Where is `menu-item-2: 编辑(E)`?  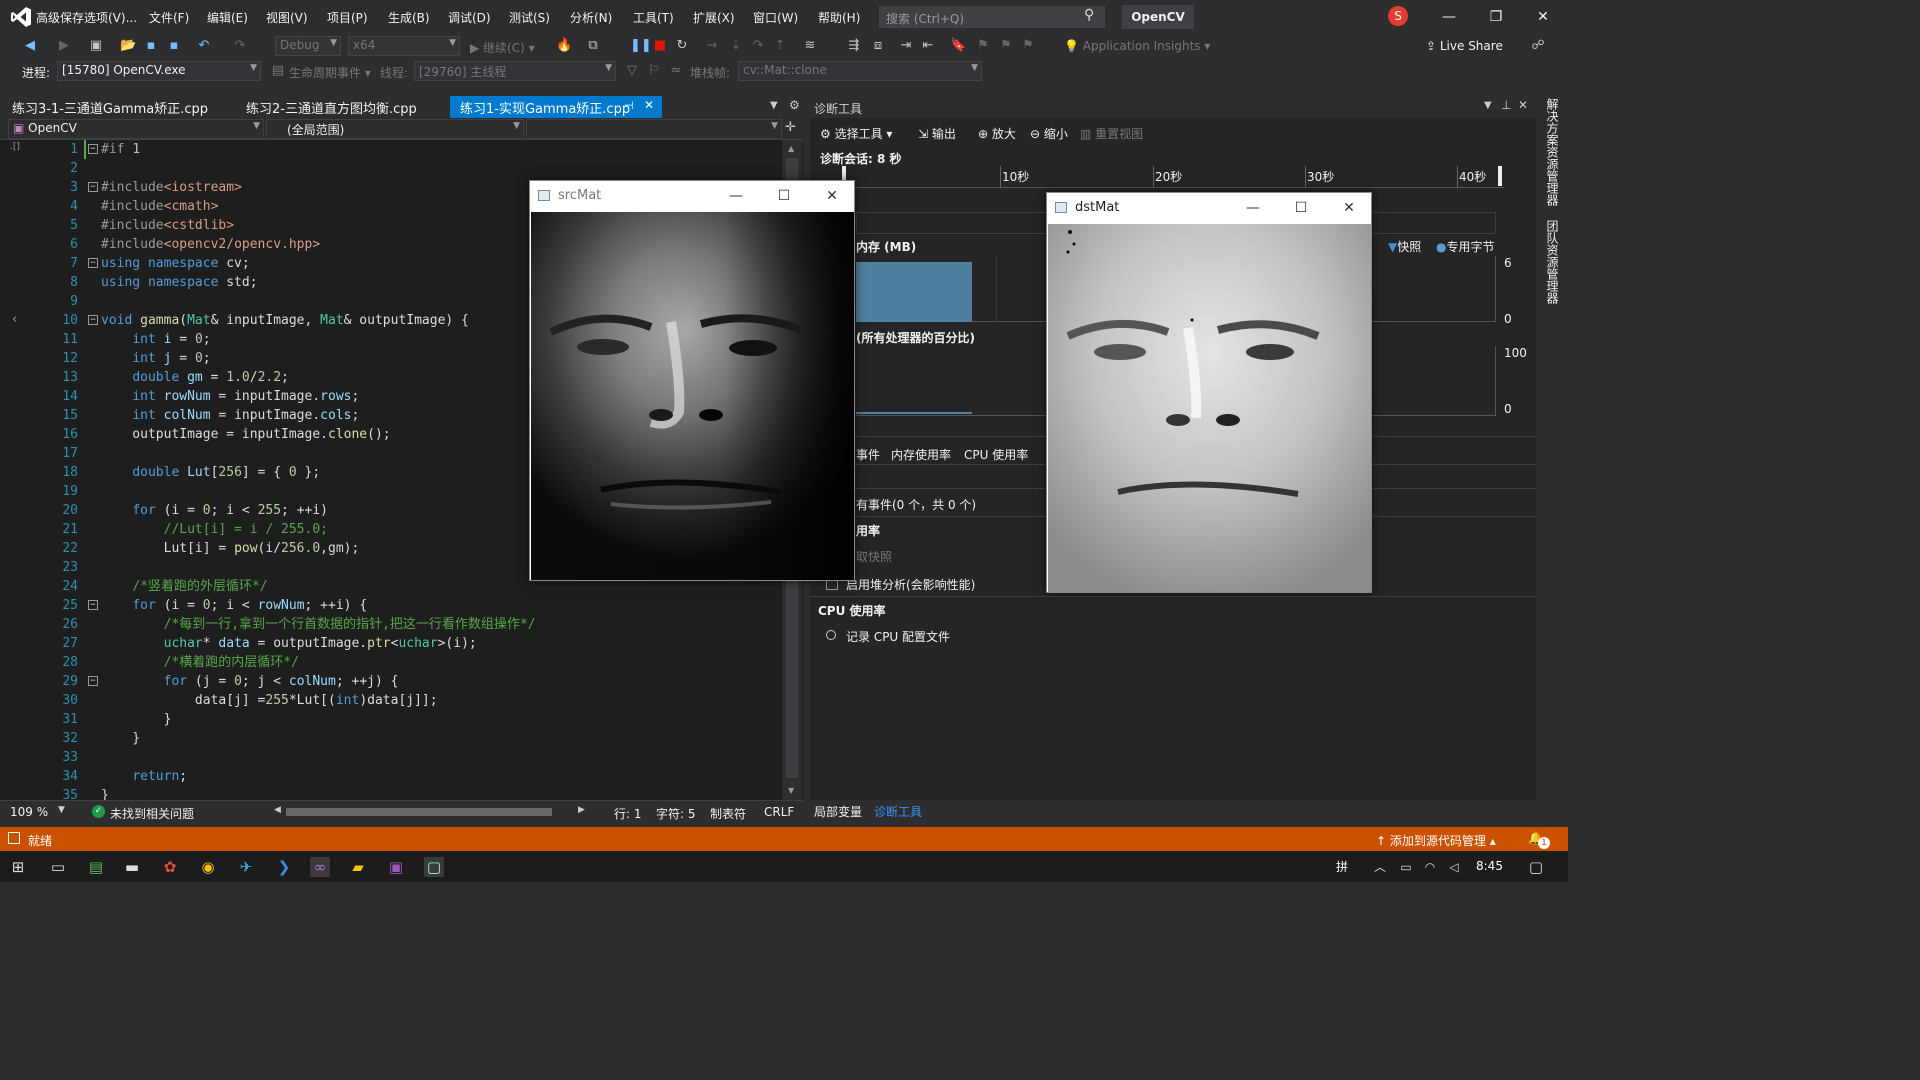
menu-item-2: 编辑(E) is located at coordinates (227, 17).